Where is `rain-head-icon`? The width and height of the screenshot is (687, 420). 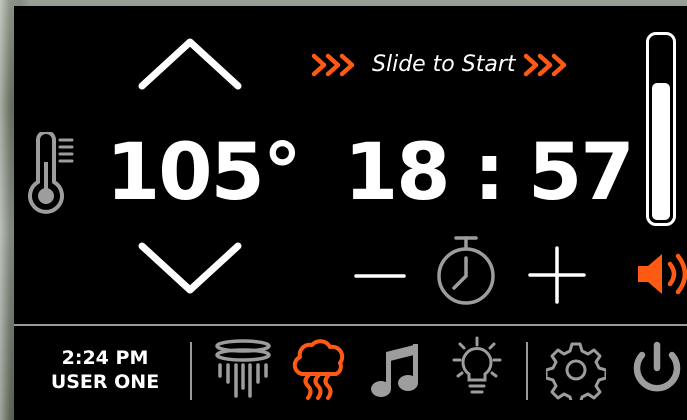
rain-head-icon is located at coordinates (243, 368).